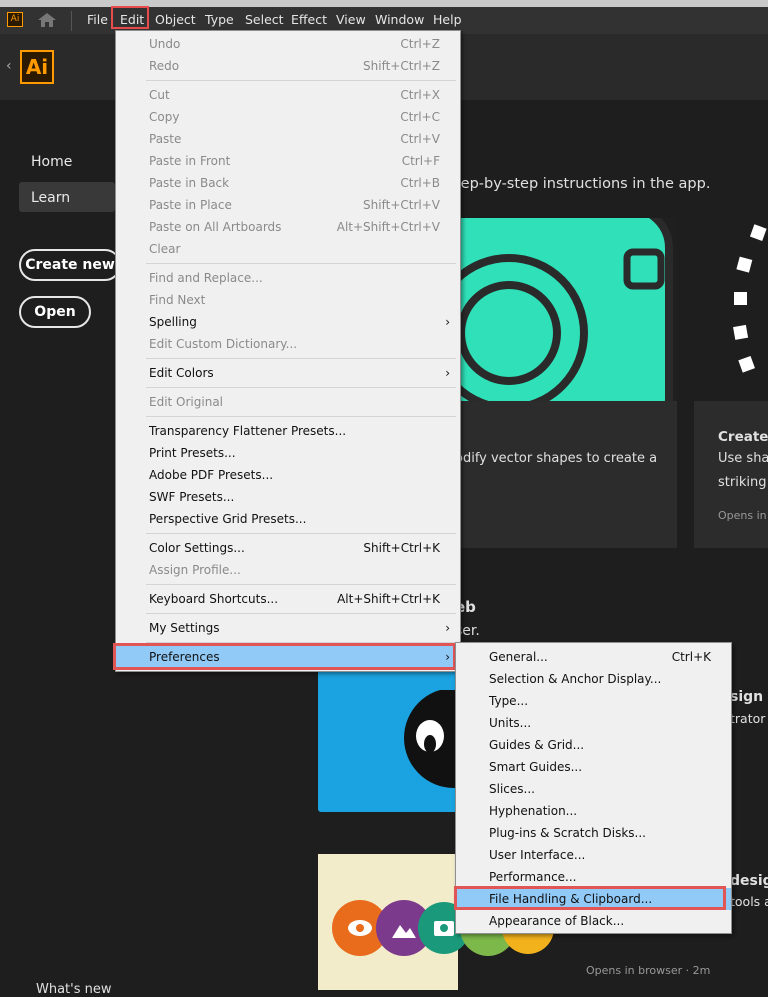 This screenshot has width=768, height=997. What do you see at coordinates (288, 402) in the screenshot?
I see `menu-item-edit-original: Edit Original` at bounding box center [288, 402].